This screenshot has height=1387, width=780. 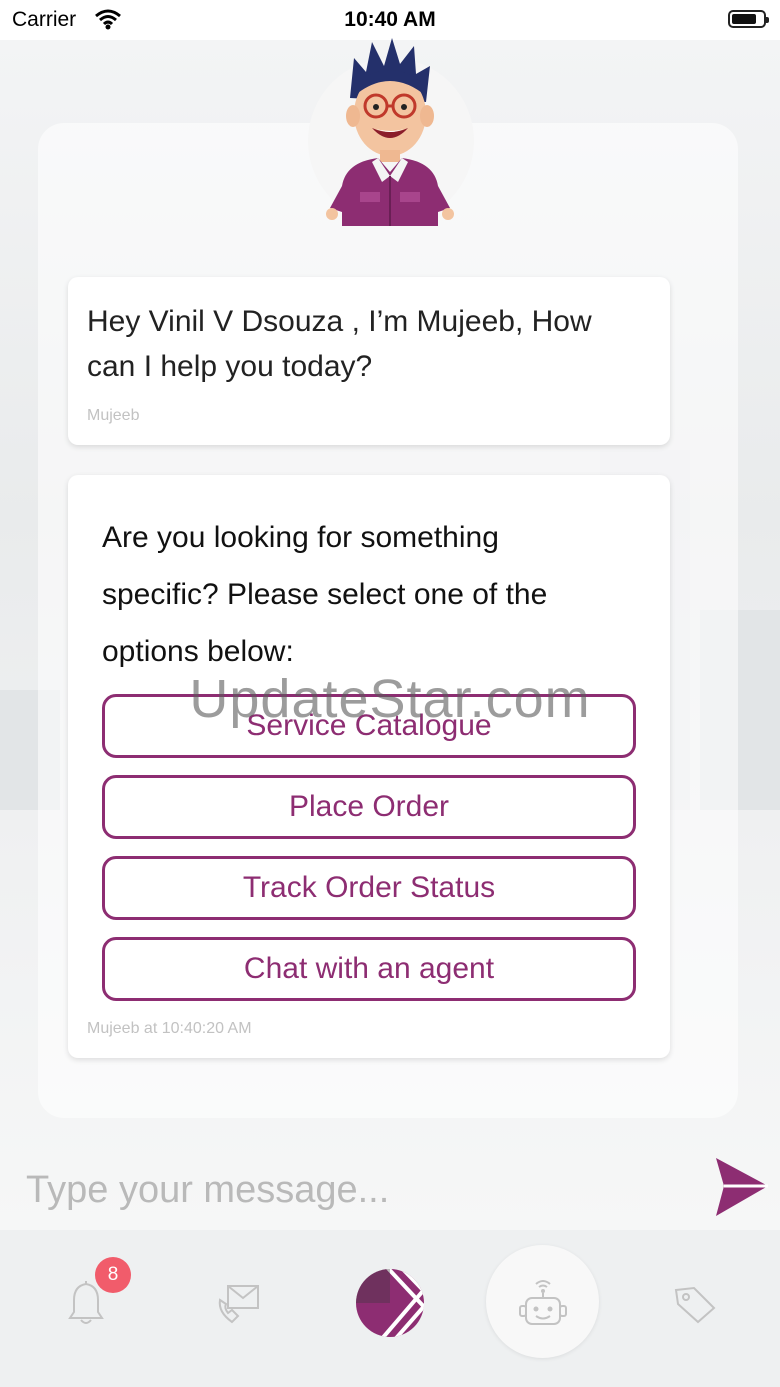 I want to click on status-time: 10:40 AM, so click(x=390, y=19).